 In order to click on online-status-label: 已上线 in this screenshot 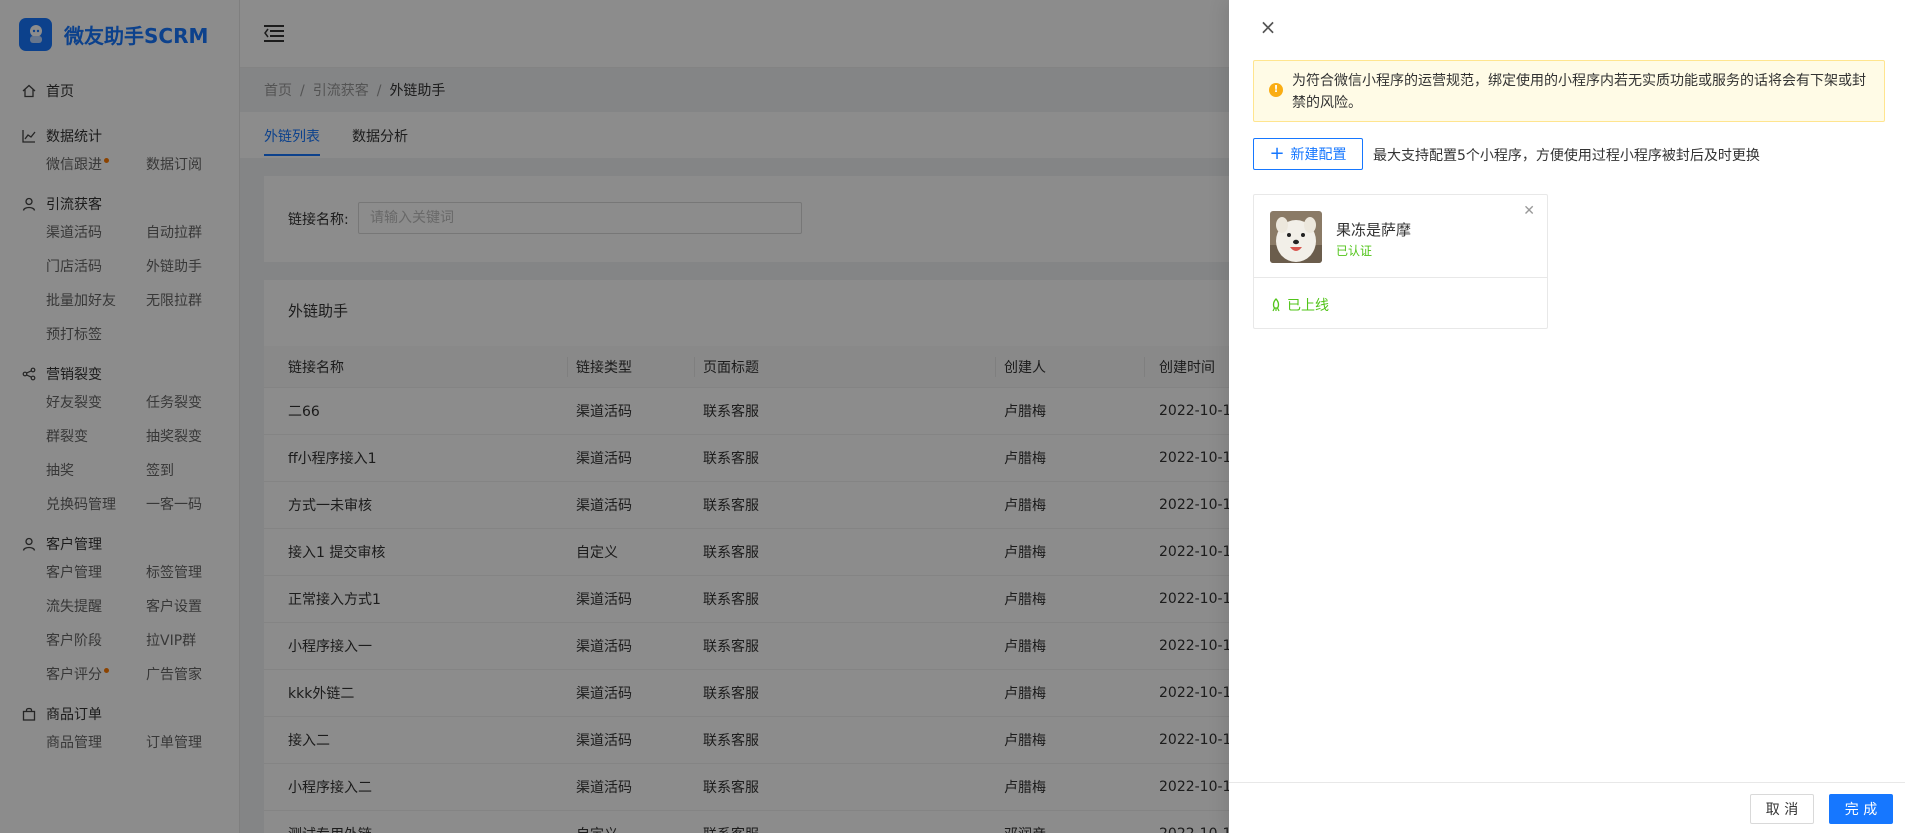, I will do `click(1308, 306)`.